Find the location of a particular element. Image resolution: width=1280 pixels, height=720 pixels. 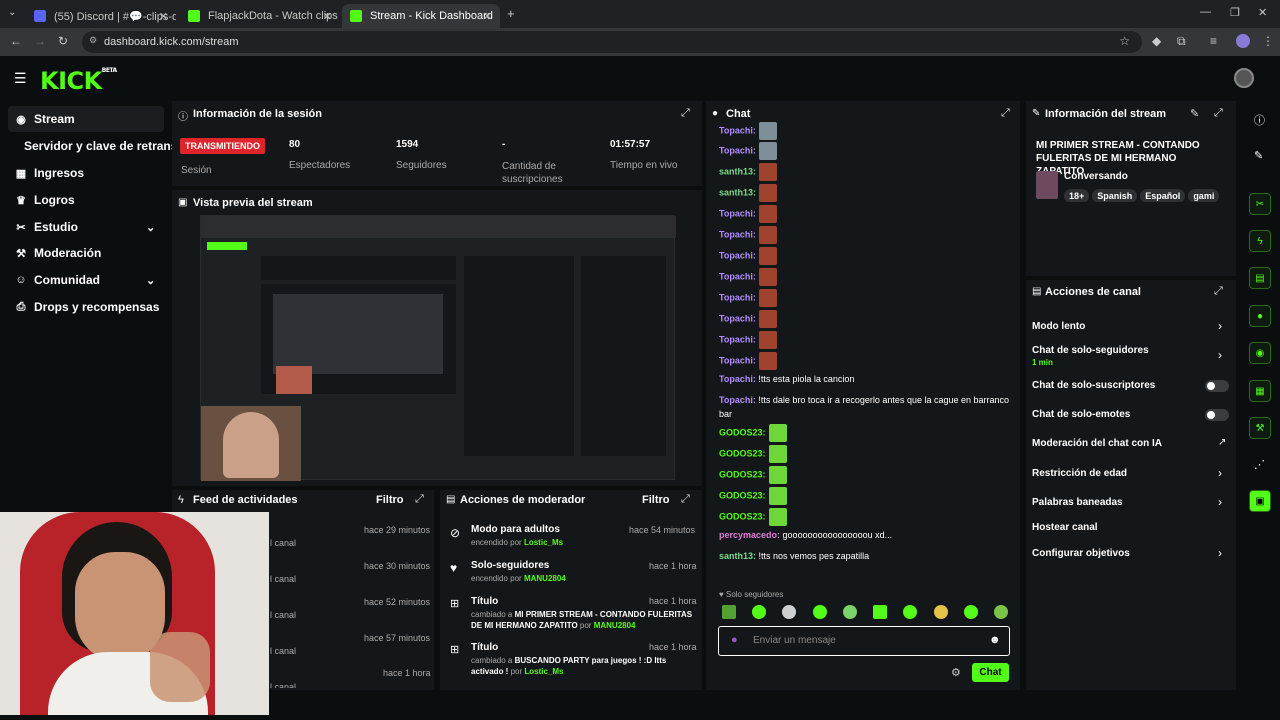

back-icon: ← is located at coordinates (16, 41).